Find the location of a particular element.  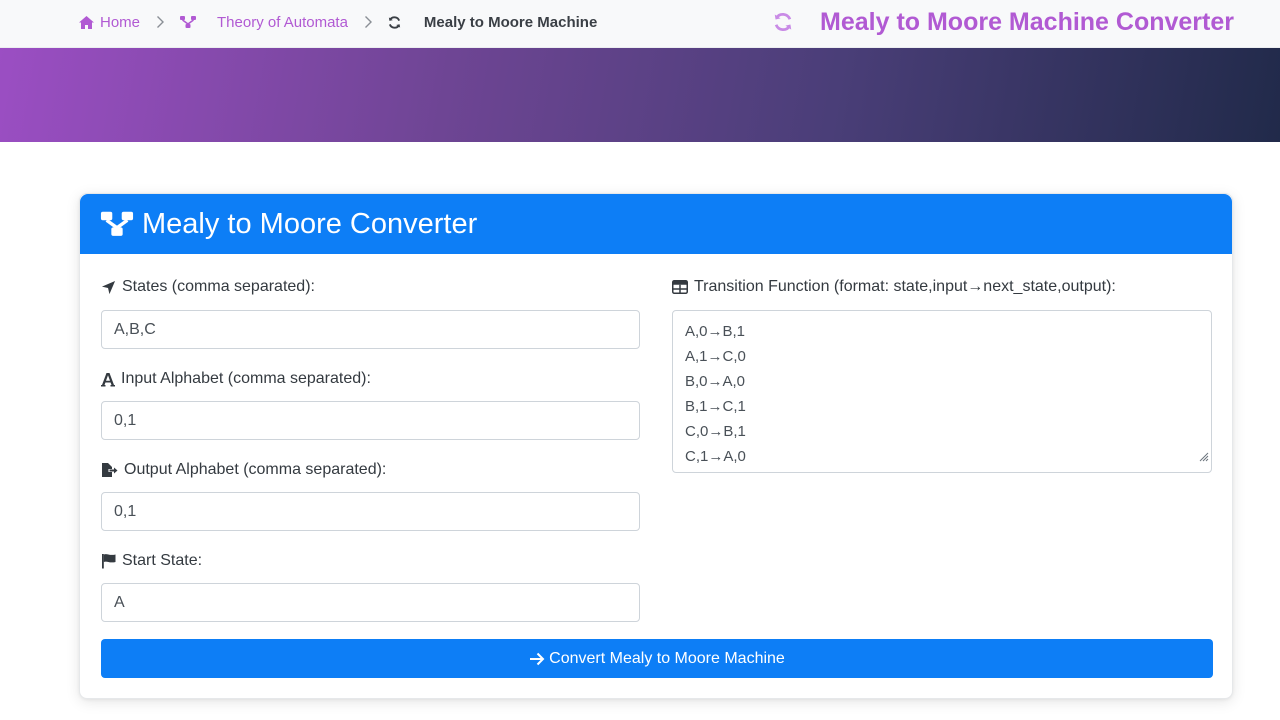

page-title: Mealy to Moore Machine Converter is located at coordinates (1027, 21).